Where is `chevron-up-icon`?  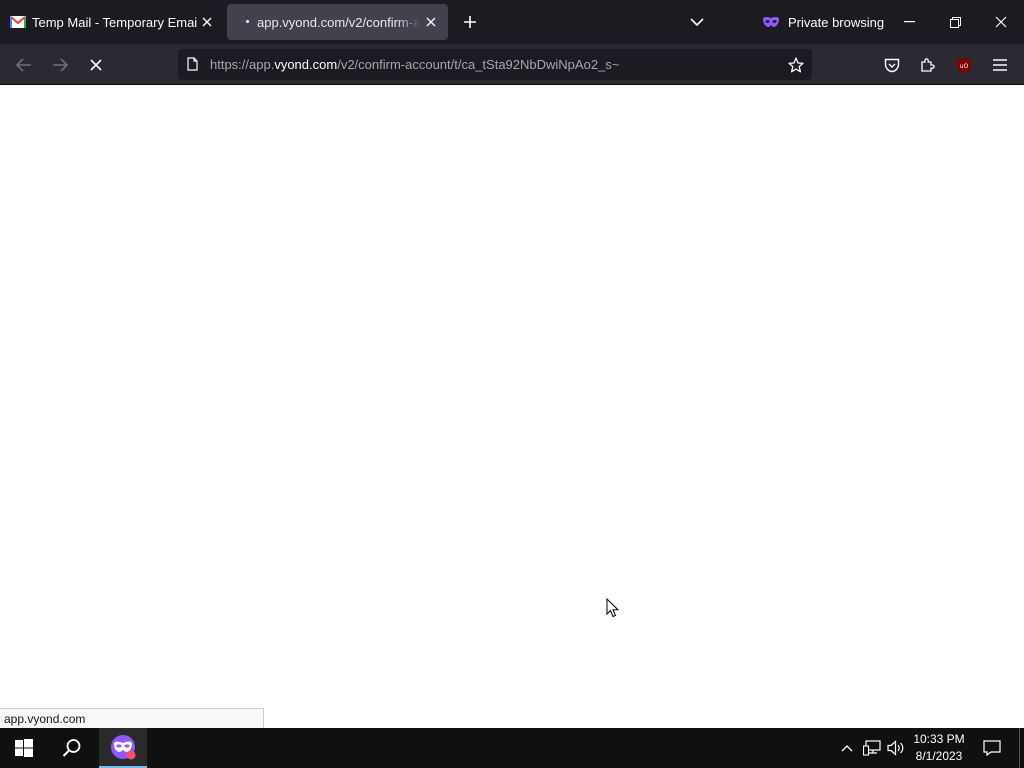
chevron-up-icon is located at coordinates (847, 748).